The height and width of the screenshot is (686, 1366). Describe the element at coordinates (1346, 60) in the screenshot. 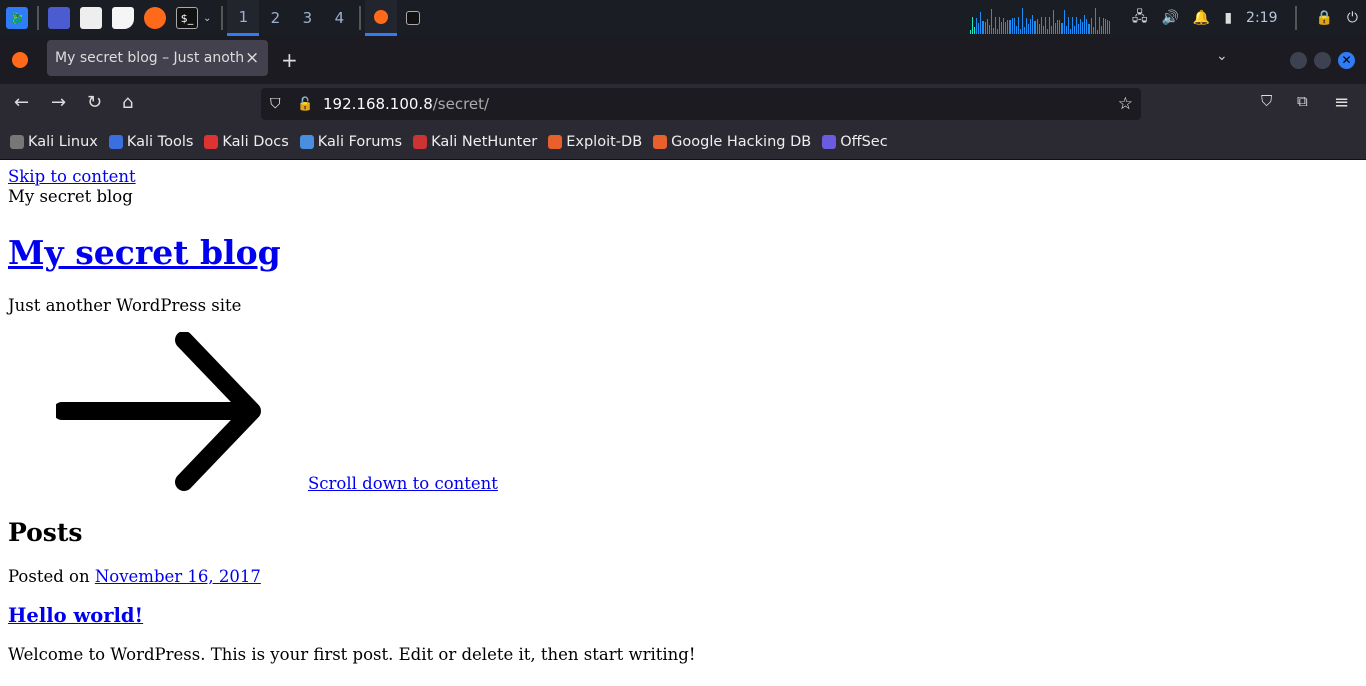

I see `close-window-button: ✕` at that location.